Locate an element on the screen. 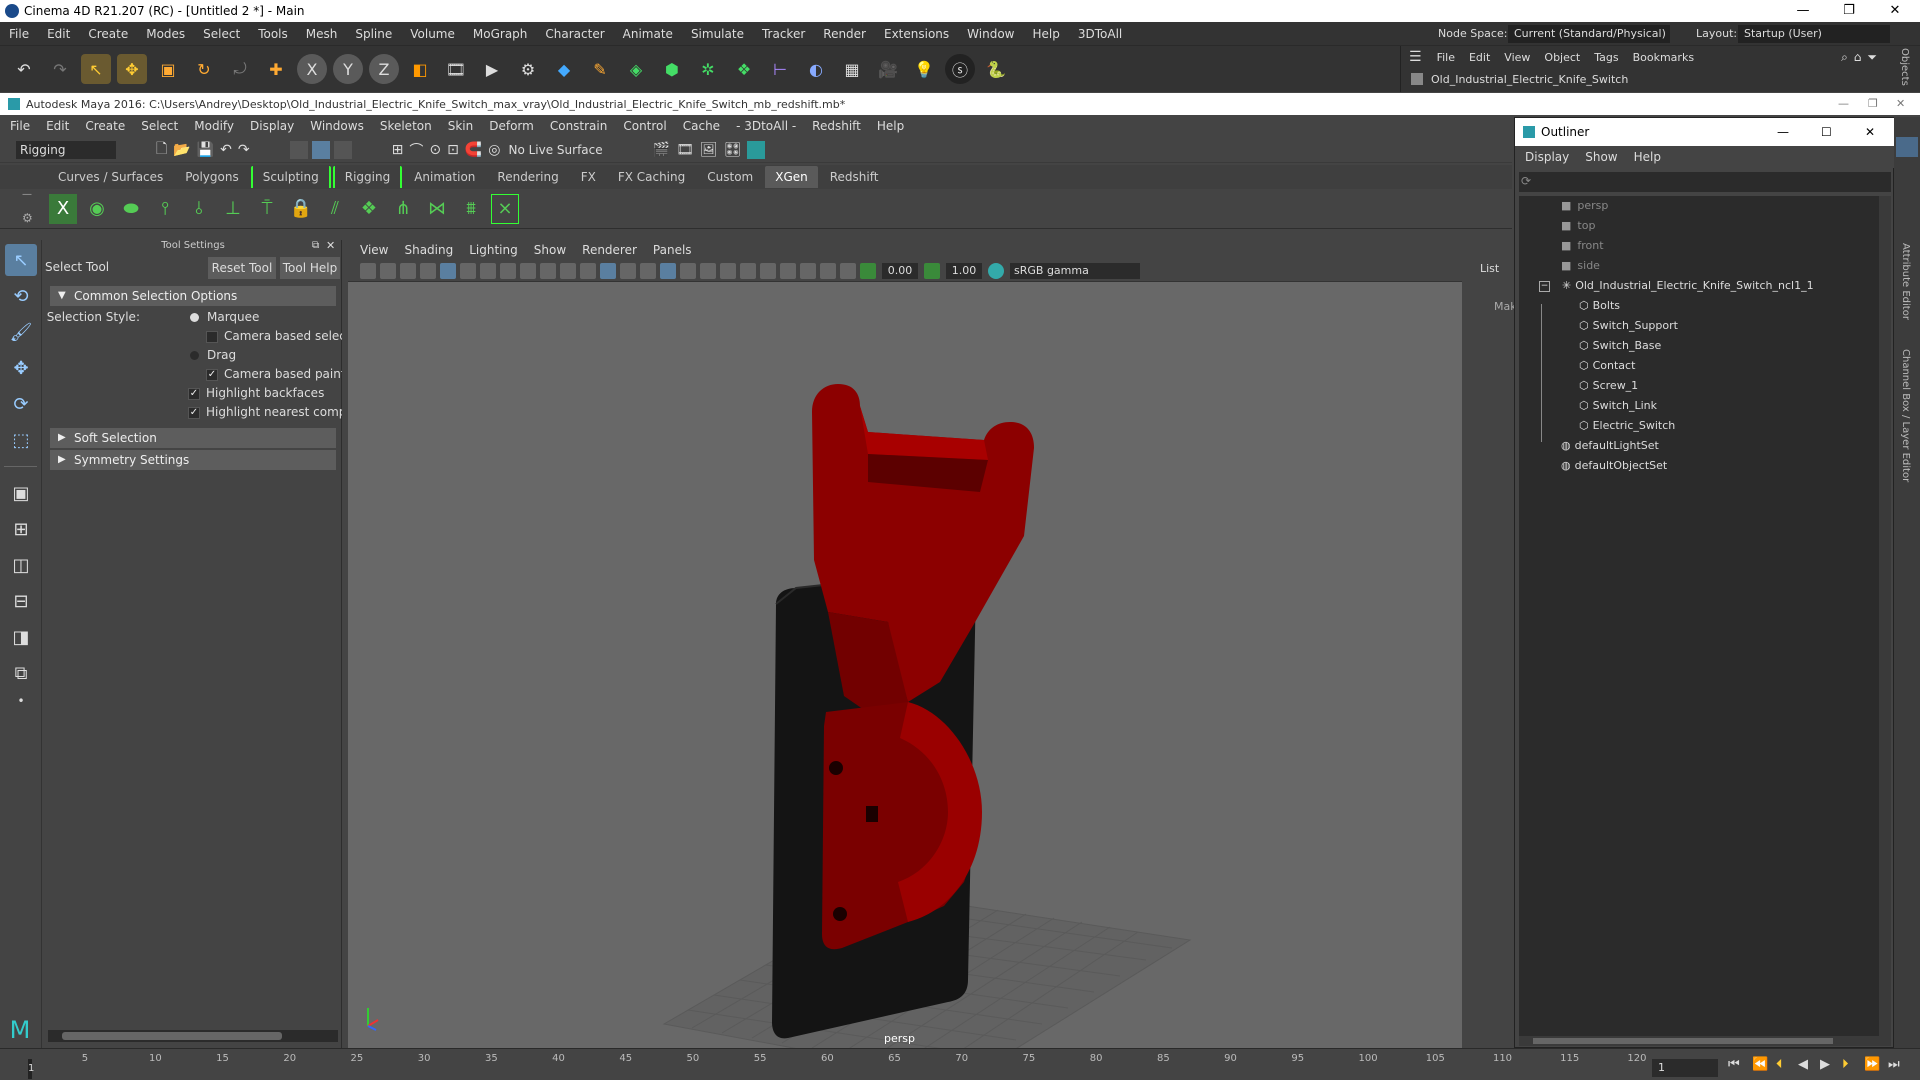 The width and height of the screenshot is (1920, 1080). maya-menu-file: File is located at coordinates (20, 126).